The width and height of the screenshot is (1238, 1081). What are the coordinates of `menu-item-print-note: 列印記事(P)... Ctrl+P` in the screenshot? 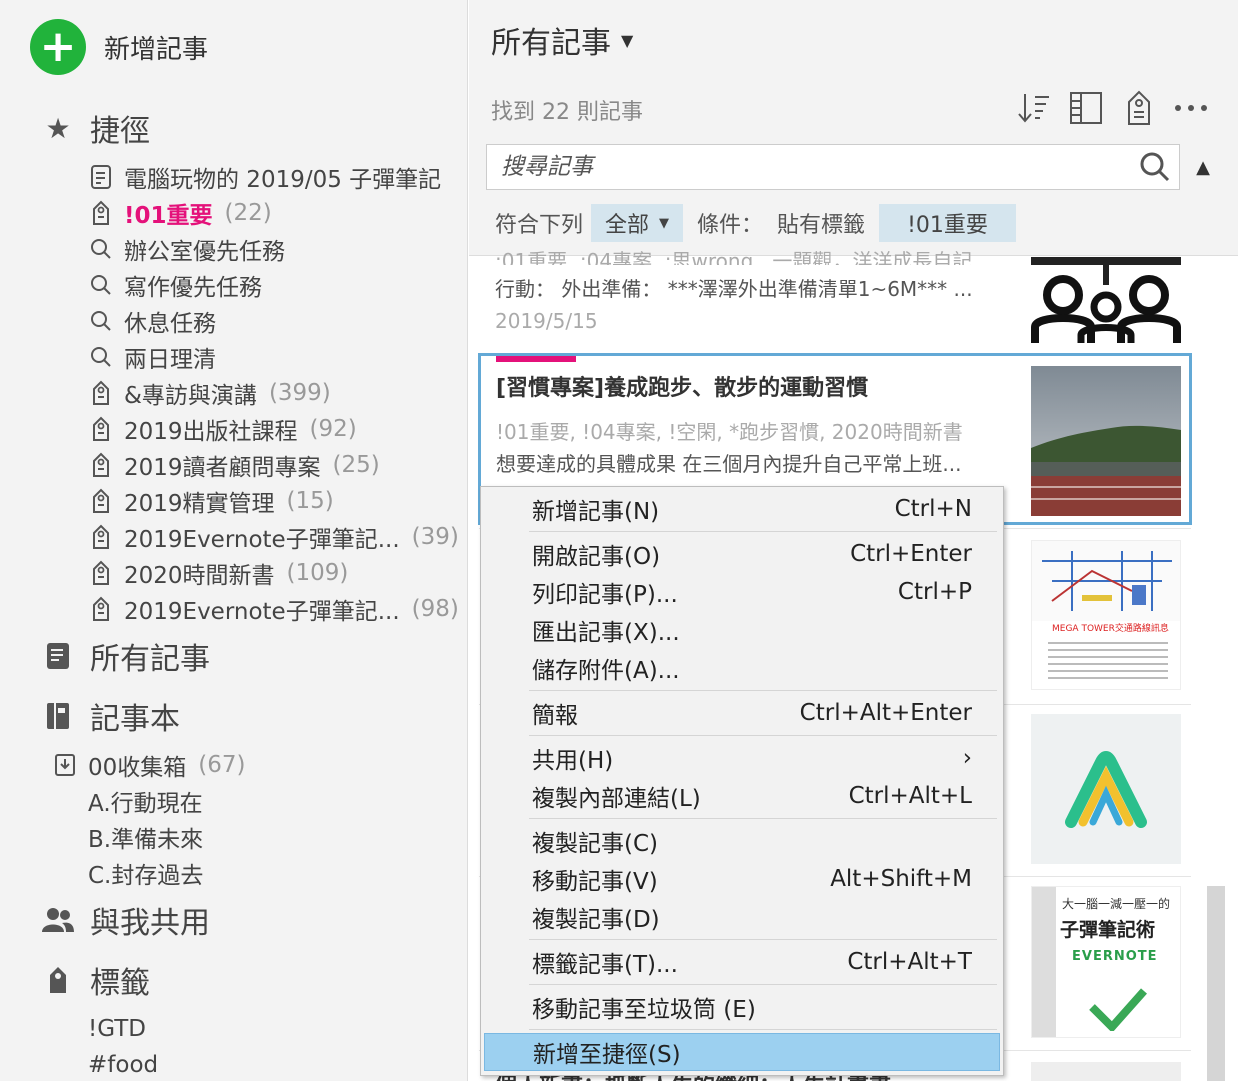 It's located at (742, 592).